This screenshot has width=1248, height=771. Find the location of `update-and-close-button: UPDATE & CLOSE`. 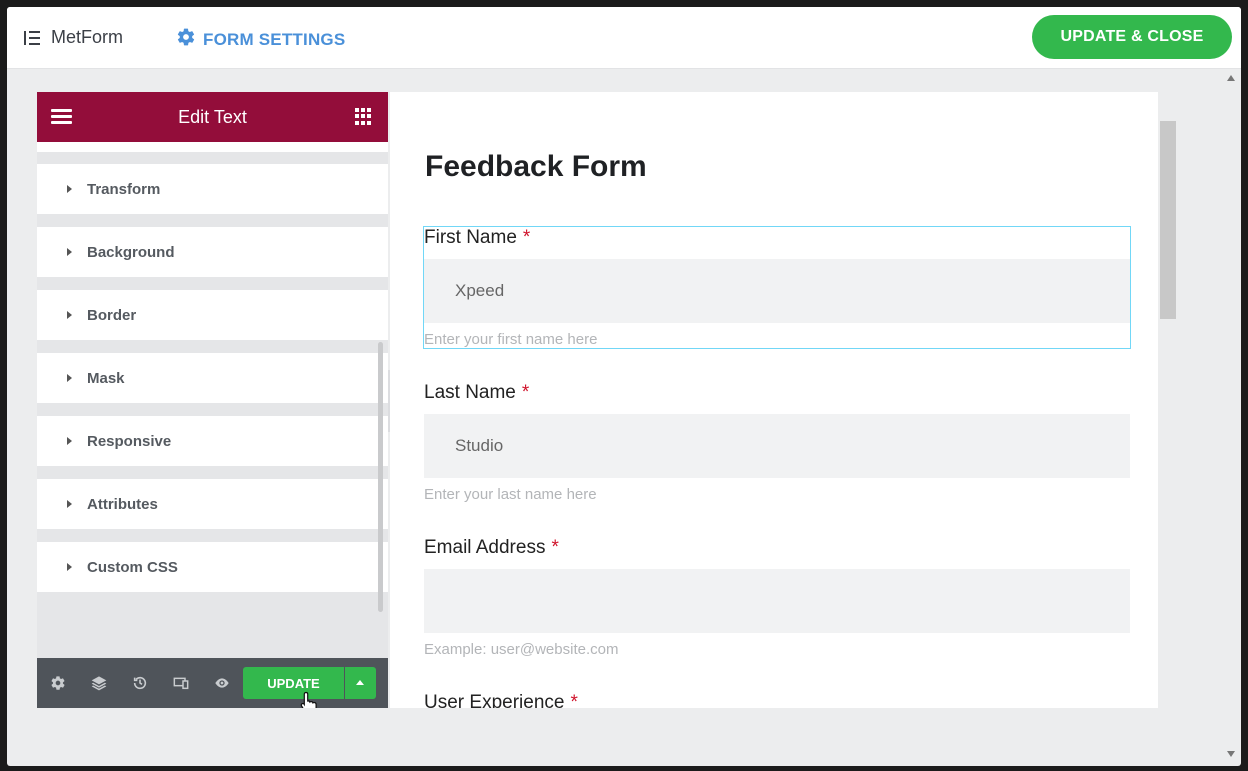

update-and-close-button: UPDATE & CLOSE is located at coordinates (1132, 37).